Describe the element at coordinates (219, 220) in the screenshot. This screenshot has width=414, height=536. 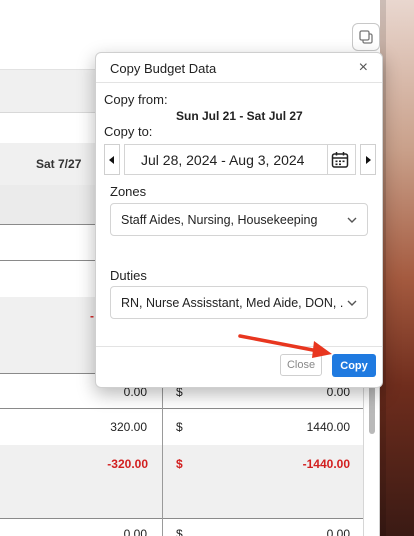
I see `zones-selected-value: Staff Aides, Nursing, Housekeeping` at that location.